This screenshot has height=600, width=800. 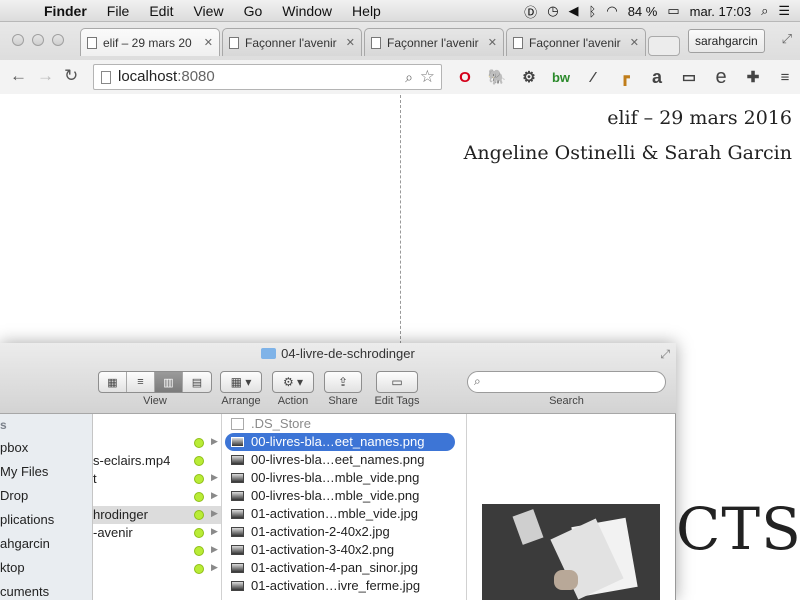 What do you see at coordinates (764, 11) in the screenshot?
I see `spotlight-icon: ⌕` at bounding box center [764, 11].